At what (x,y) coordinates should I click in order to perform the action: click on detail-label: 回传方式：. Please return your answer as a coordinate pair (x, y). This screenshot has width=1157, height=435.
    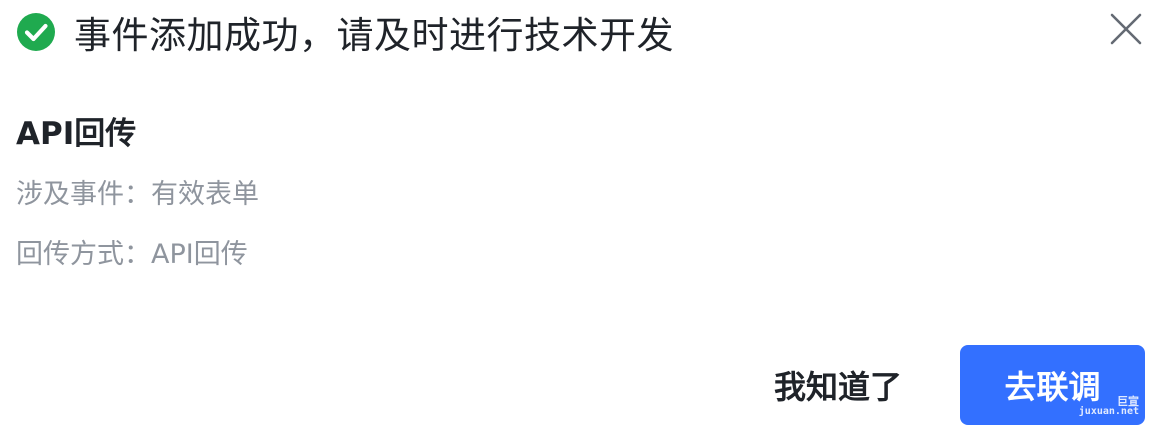
    Looking at the image, I should click on (83, 254).